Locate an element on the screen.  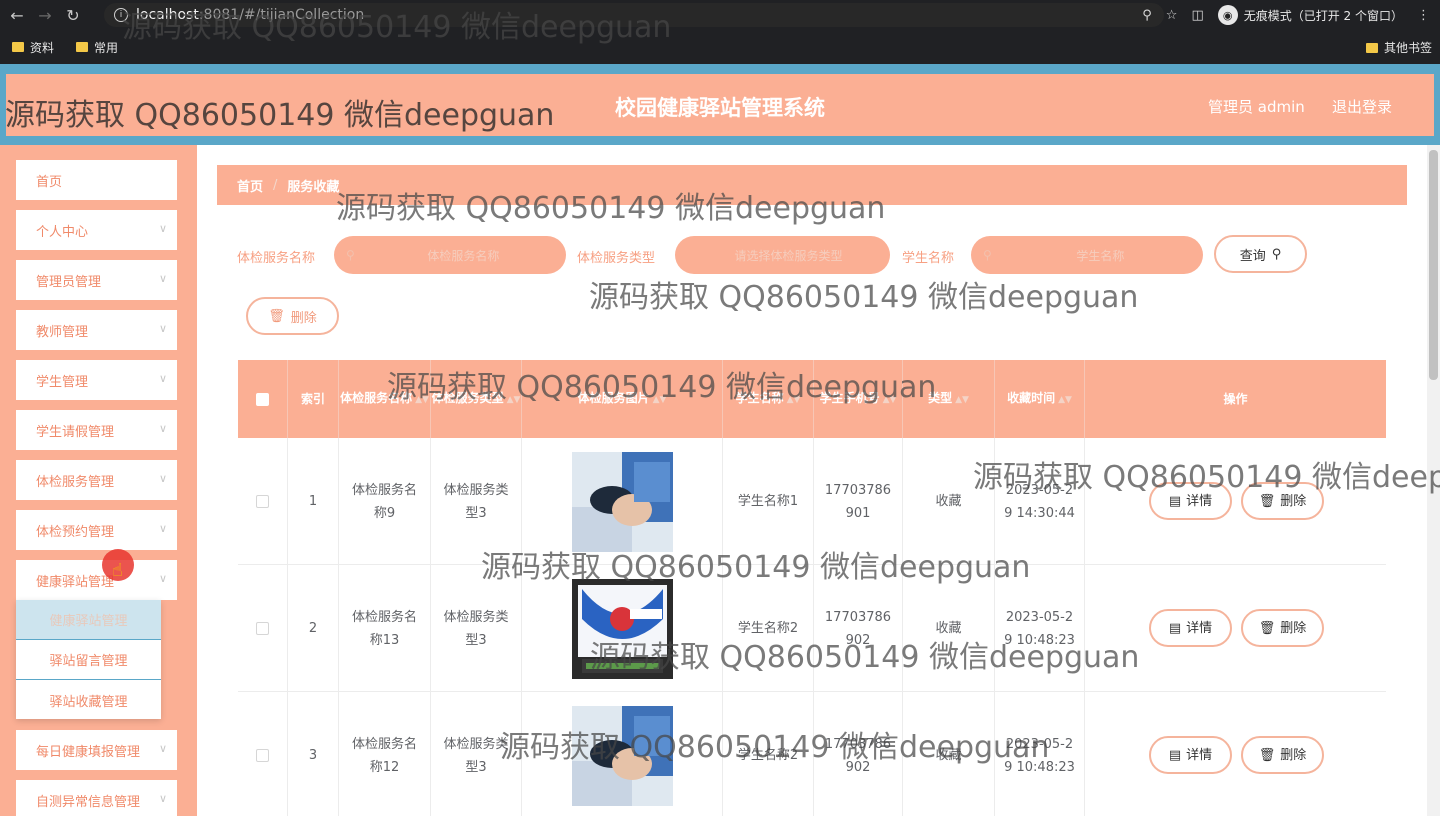
sidebar-item-station: 健康驿站管理 ∨ is located at coordinates (96, 580).